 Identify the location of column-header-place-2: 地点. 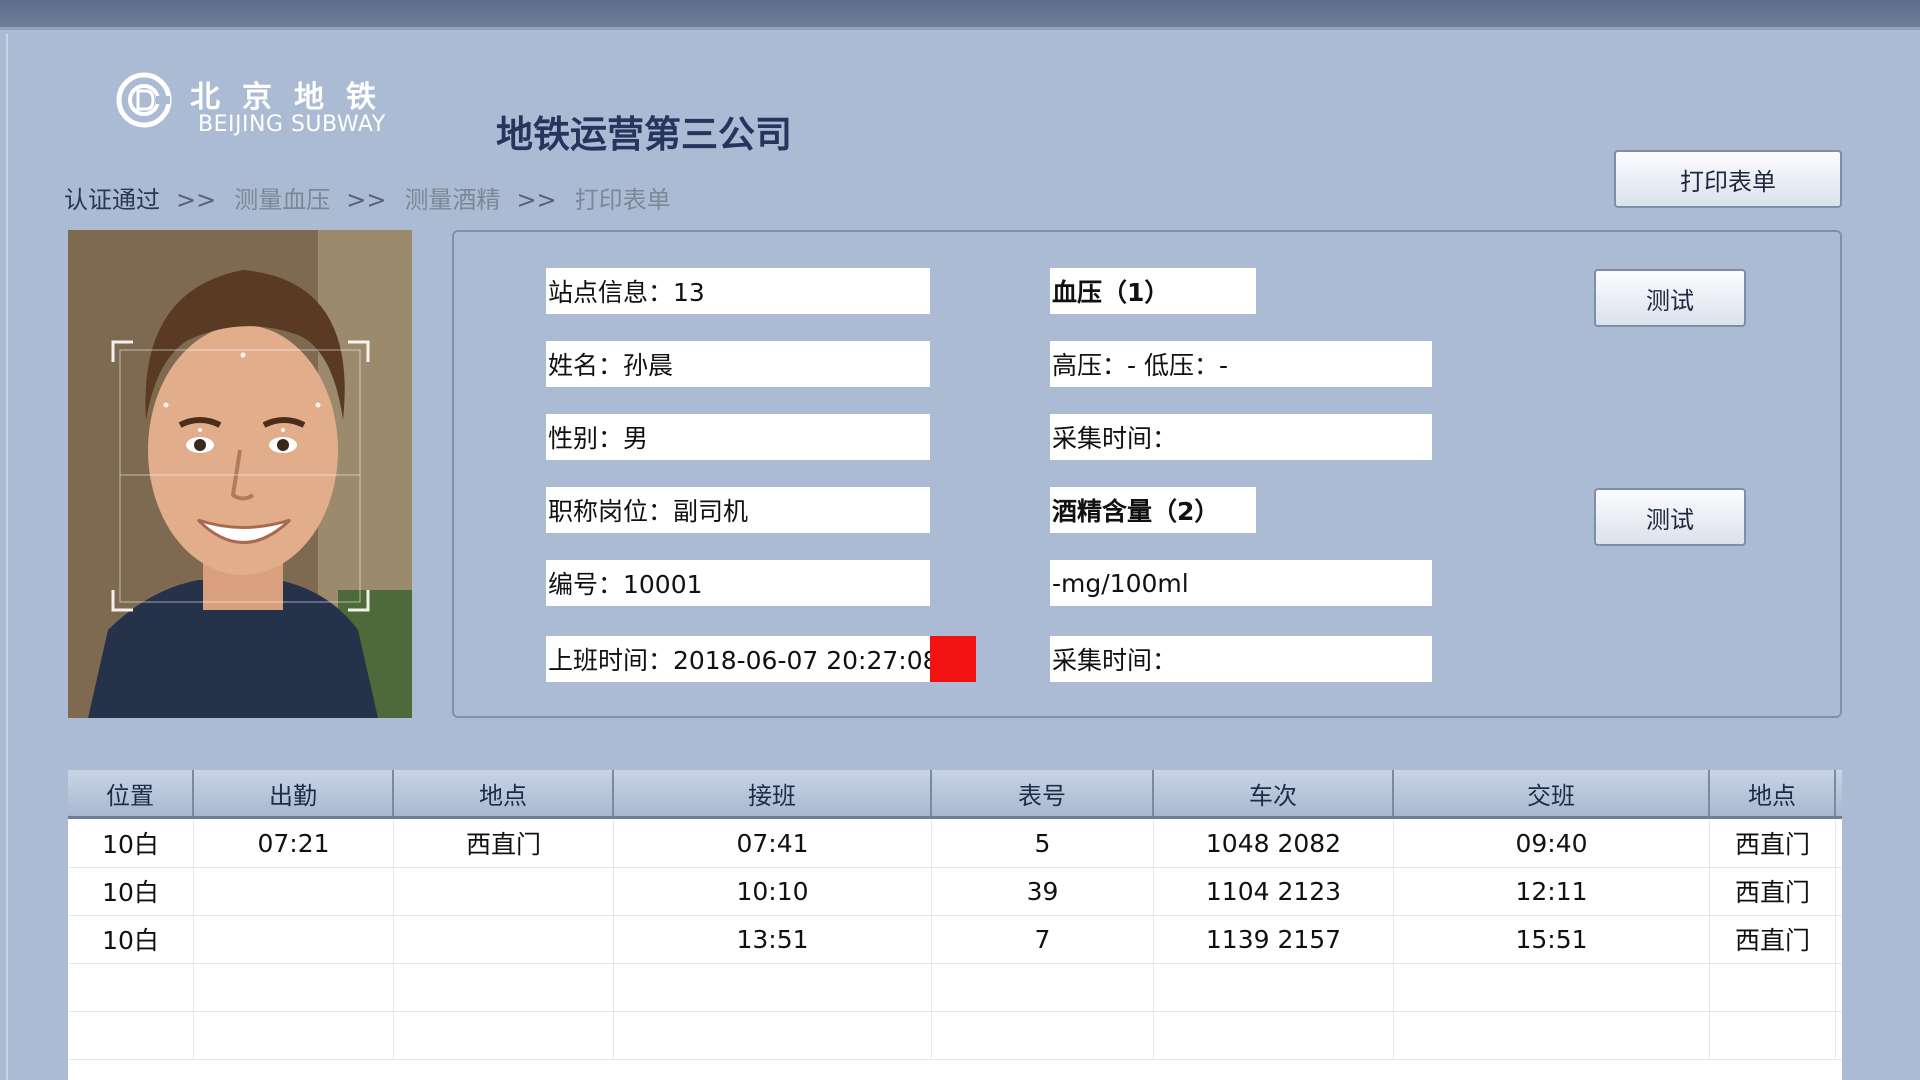
(1773, 793).